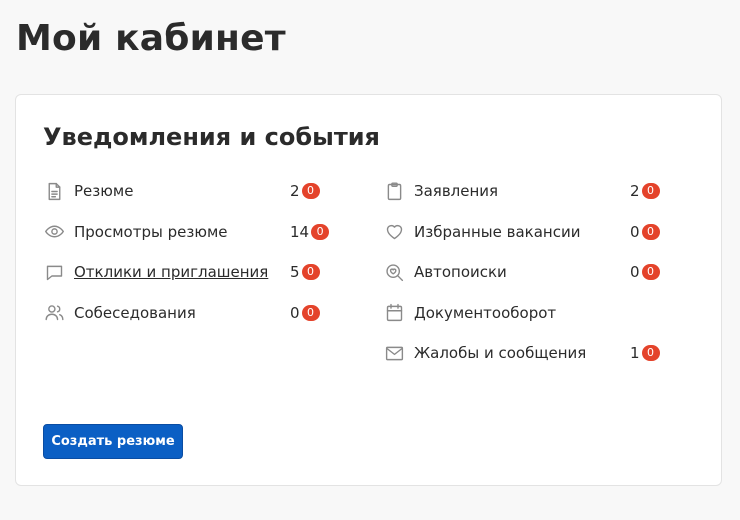 The height and width of the screenshot is (520, 740). What do you see at coordinates (394, 191) in the screenshot?
I see `clipboard-icon` at bounding box center [394, 191].